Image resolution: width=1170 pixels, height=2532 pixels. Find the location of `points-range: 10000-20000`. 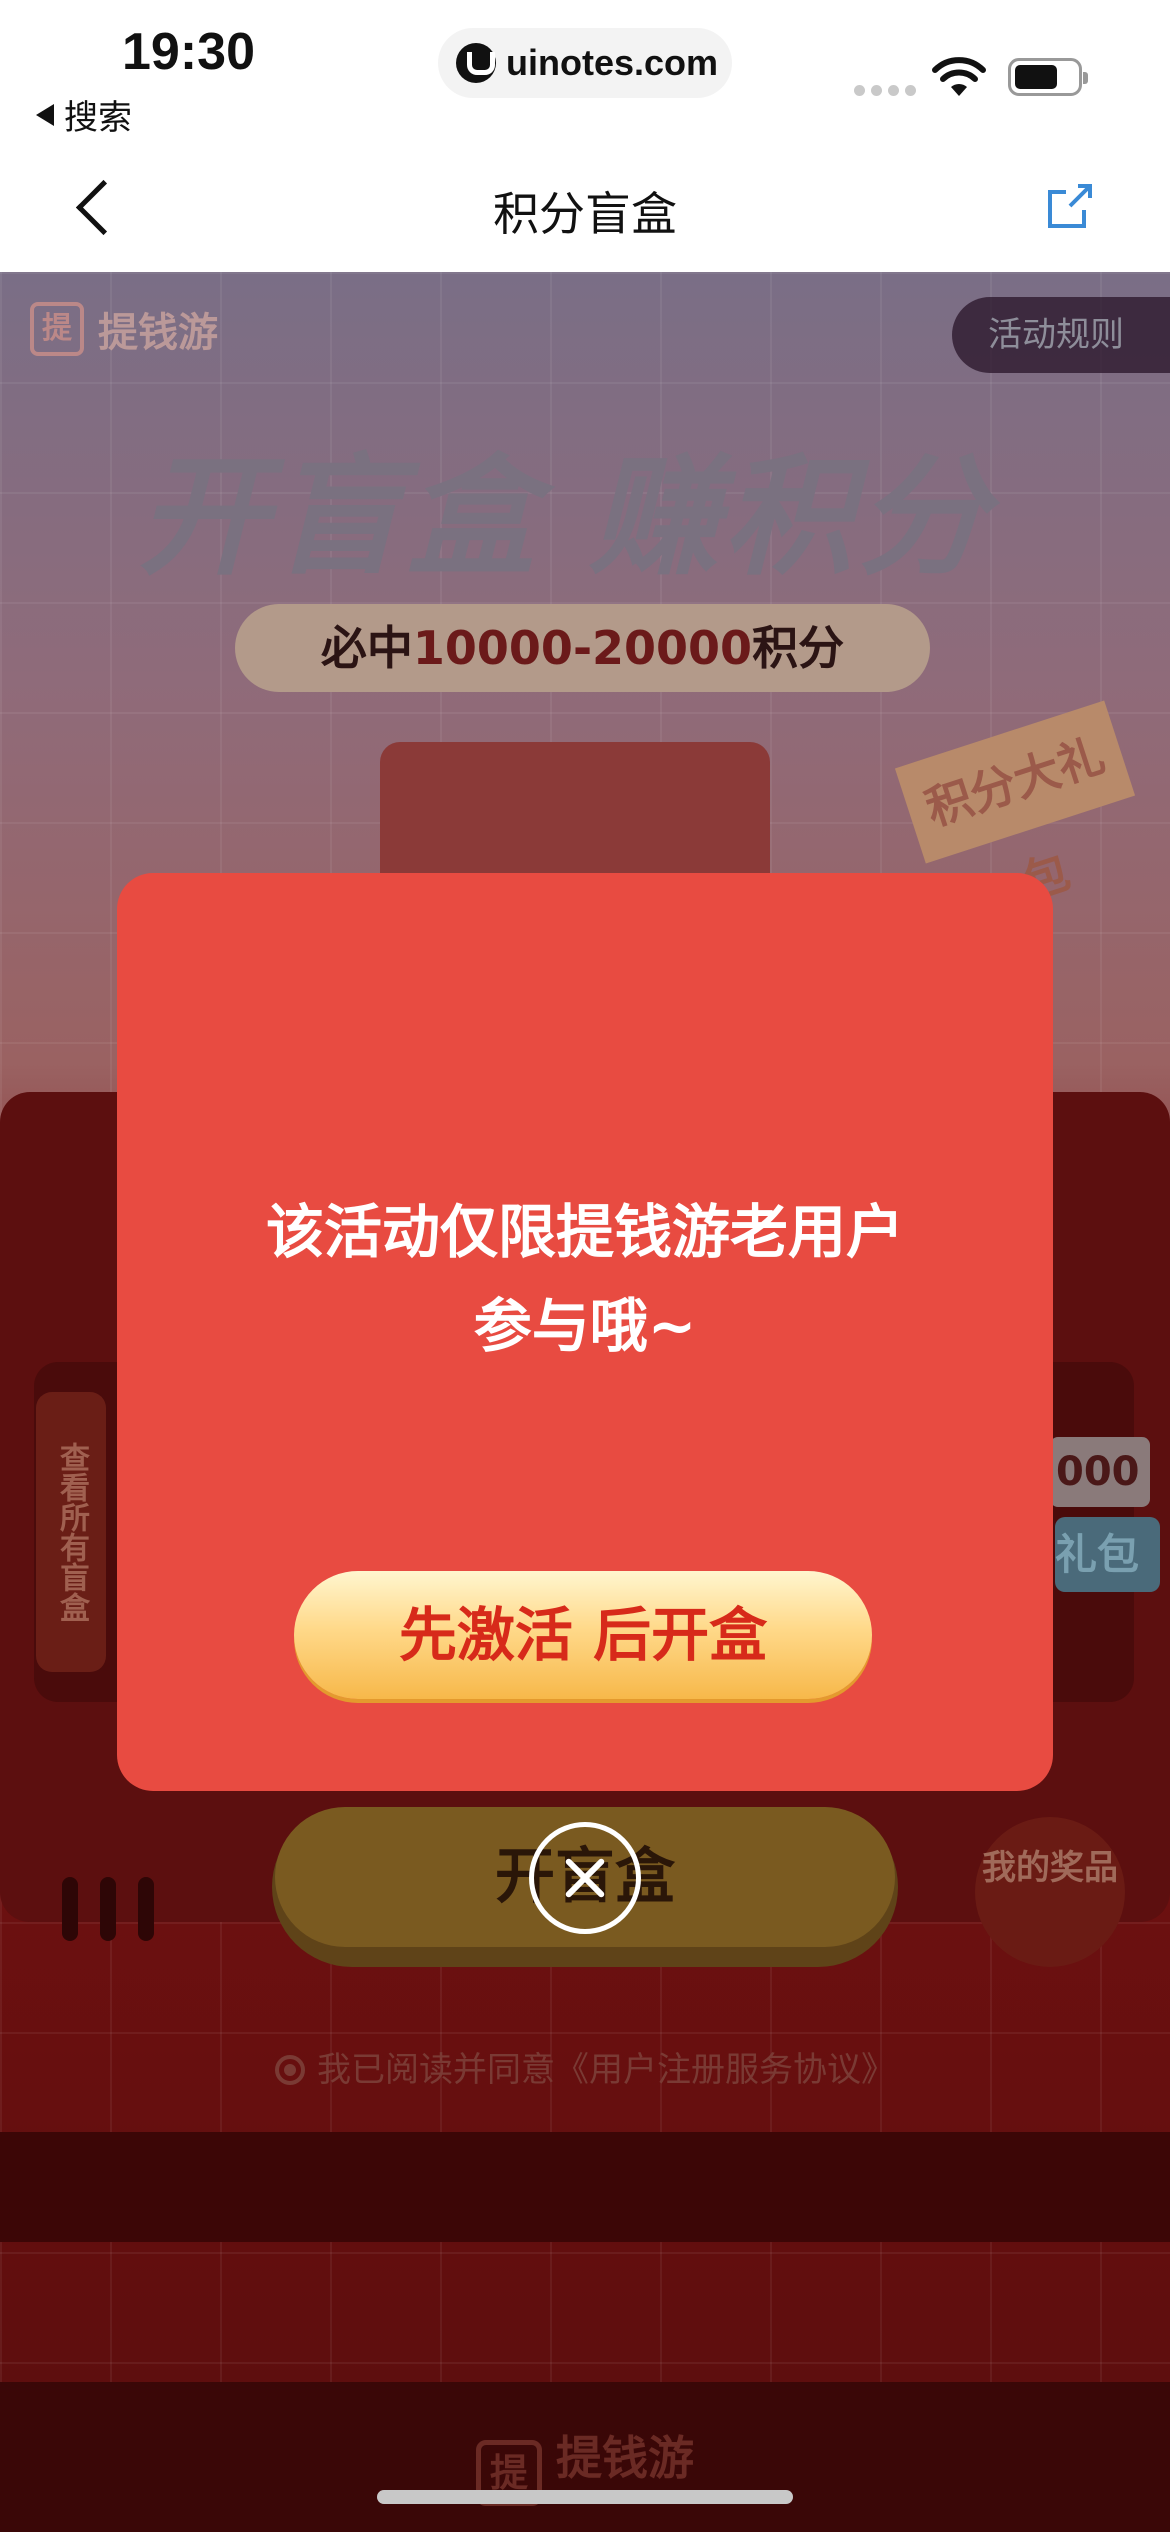

points-range: 10000-20000 is located at coordinates (582, 648).